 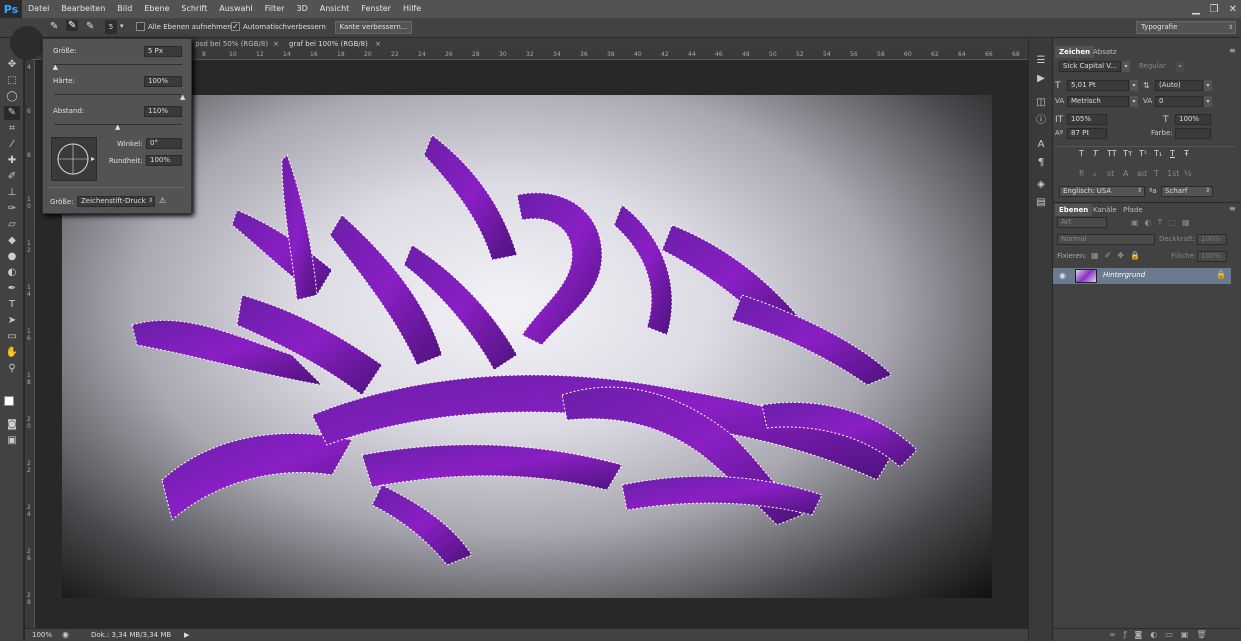 I want to click on crop-tool-icon: ⌗, so click(x=12, y=129).